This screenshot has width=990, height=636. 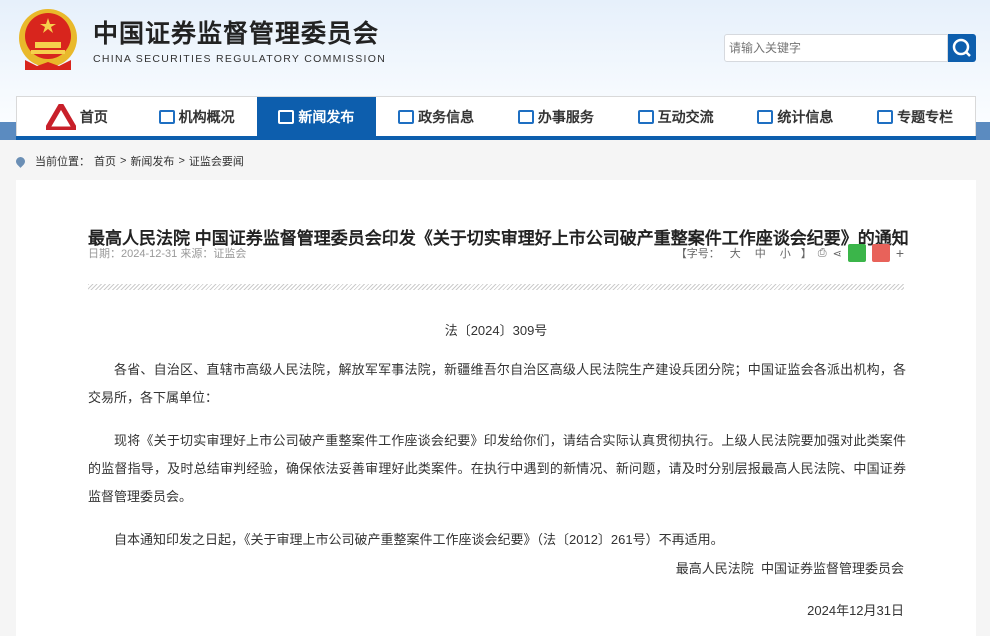 I want to click on font-size-close: 】, so click(x=806, y=254).